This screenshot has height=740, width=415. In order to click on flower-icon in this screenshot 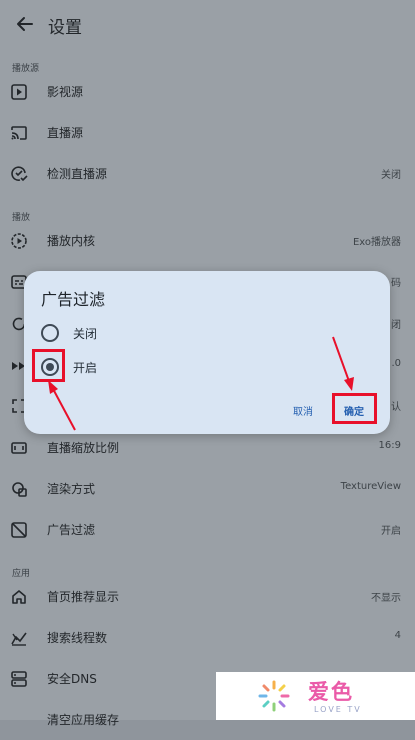, I will do `click(274, 696)`.